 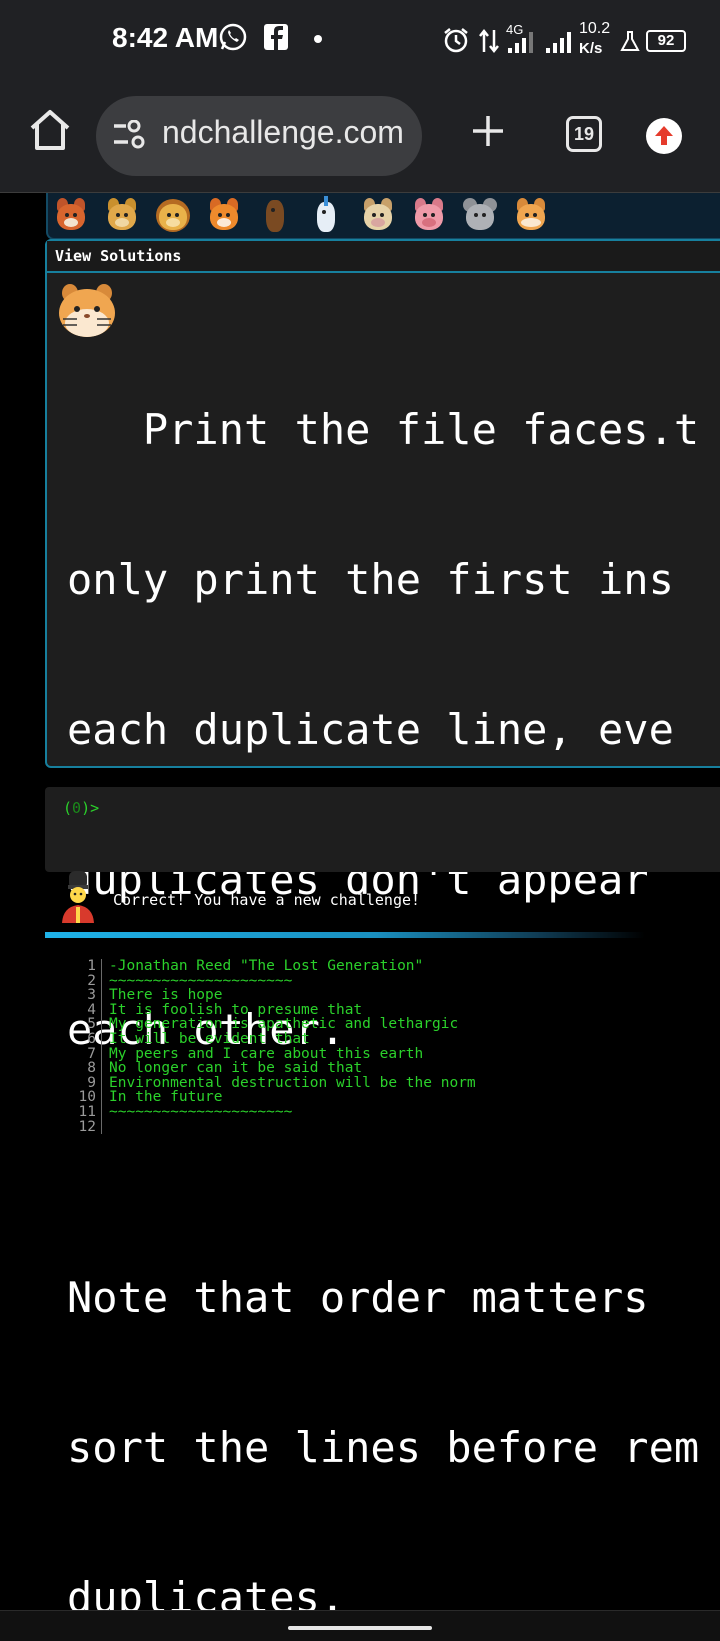 I want to click on network-speed-value: 10.2, so click(x=595, y=28).